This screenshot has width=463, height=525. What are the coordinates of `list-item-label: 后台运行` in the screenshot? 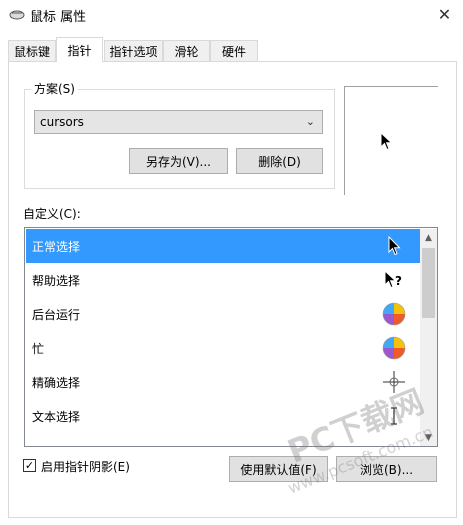 It's located at (56, 315).